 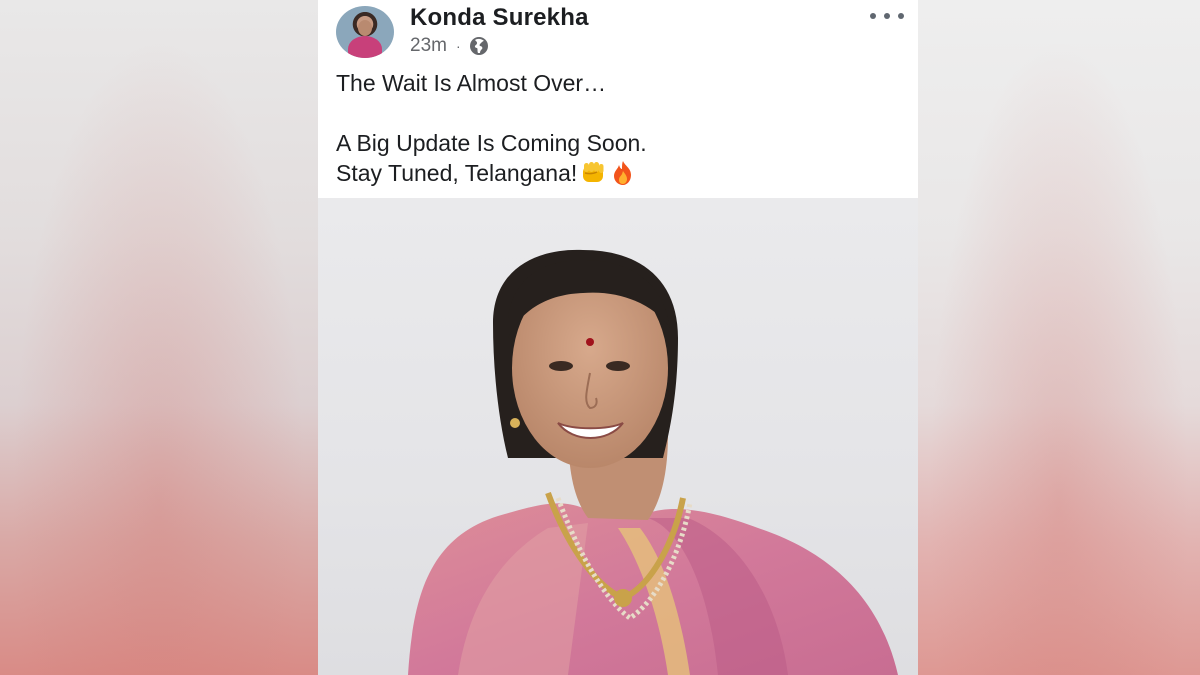 I want to click on globe-icon, so click(x=478, y=46).